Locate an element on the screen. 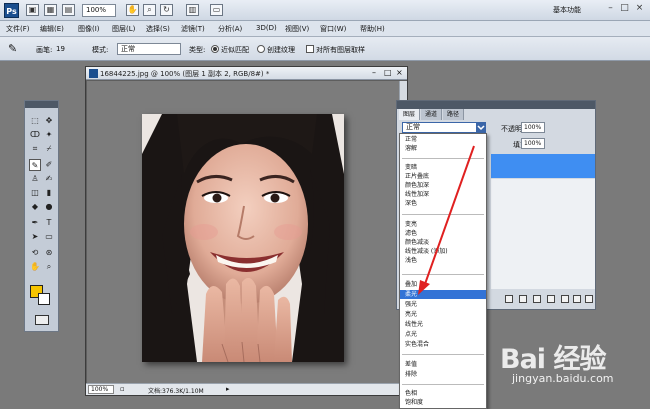 The height and width of the screenshot is (409, 650). baidu-watermark-url: jingyan.baidu.com is located at coordinates (563, 378).